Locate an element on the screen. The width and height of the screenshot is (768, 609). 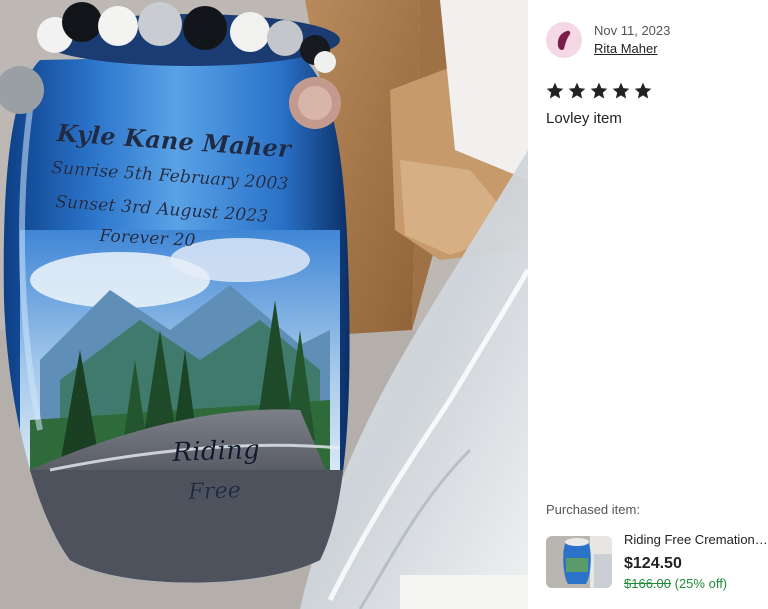
review-date: Nov 11, 2023 is located at coordinates (632, 30).